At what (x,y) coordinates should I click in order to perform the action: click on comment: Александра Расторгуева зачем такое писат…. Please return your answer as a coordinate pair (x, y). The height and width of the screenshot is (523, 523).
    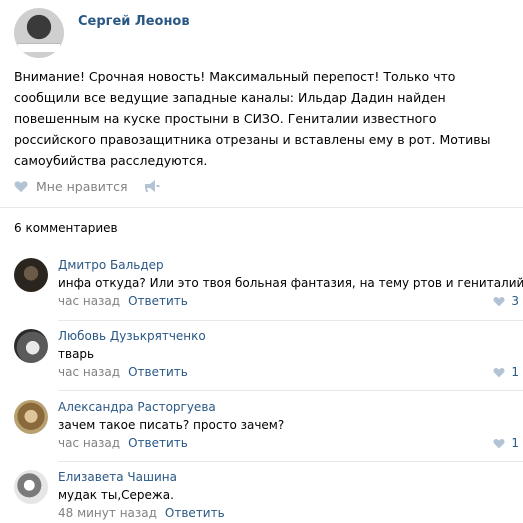
    Looking at the image, I should click on (268, 427).